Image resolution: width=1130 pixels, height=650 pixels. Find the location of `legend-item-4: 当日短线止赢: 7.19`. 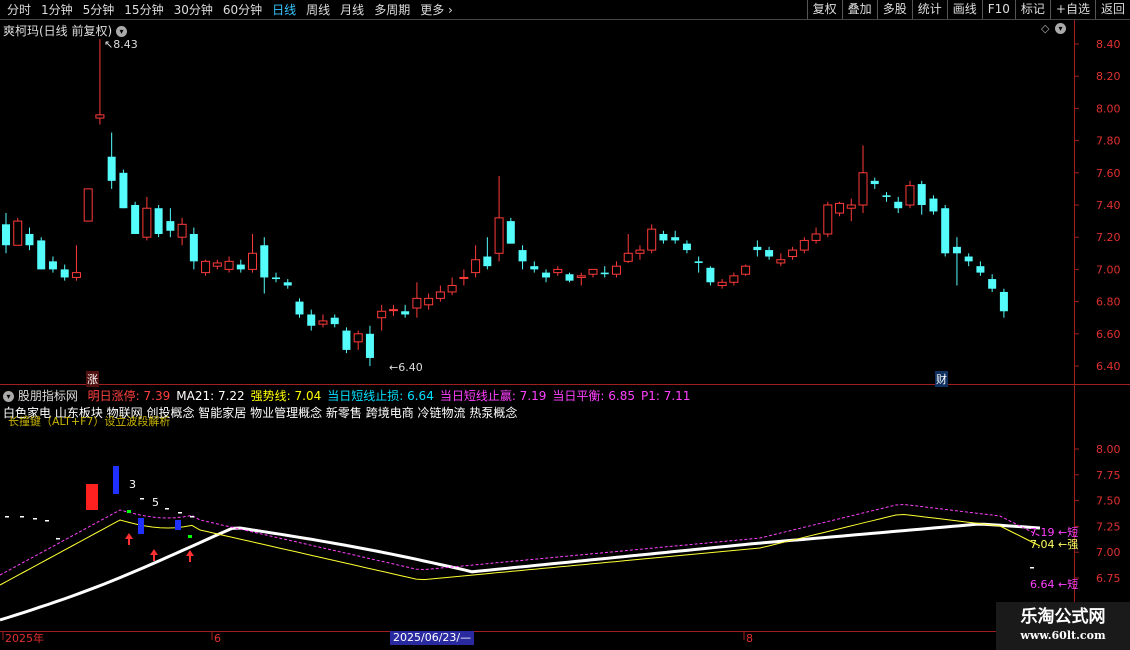

legend-item-4: 当日短线止赢: 7.19 is located at coordinates (493, 396).